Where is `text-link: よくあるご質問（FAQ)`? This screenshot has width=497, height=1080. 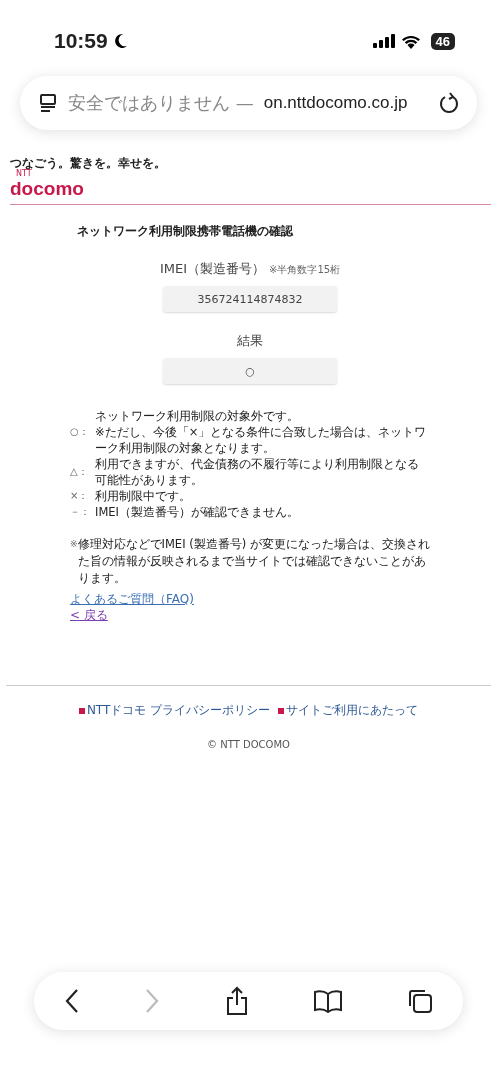
text-link: よくあるご質問（FAQ) is located at coordinates (132, 599).